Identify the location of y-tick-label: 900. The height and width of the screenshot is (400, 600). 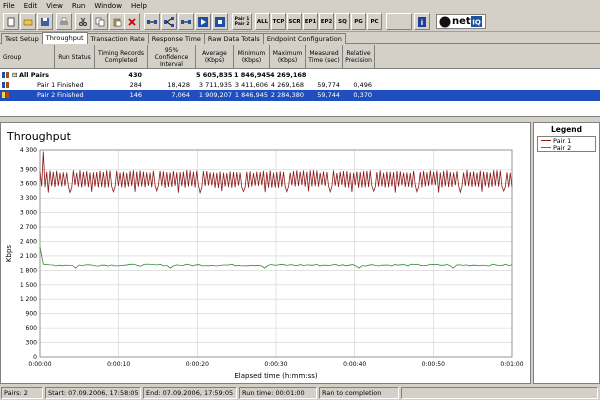
(32, 314).